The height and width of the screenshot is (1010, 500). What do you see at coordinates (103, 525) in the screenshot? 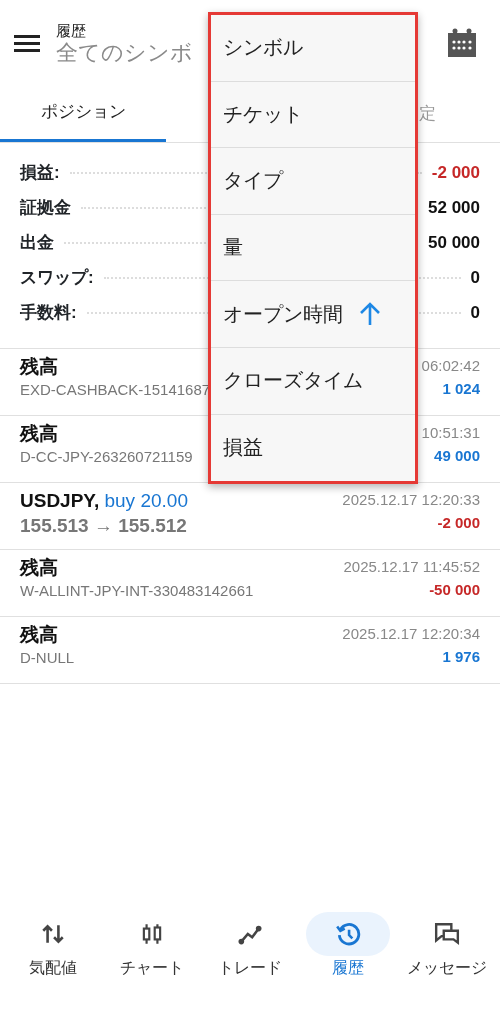
I see `price-change: 155.513 → 155.512` at bounding box center [103, 525].